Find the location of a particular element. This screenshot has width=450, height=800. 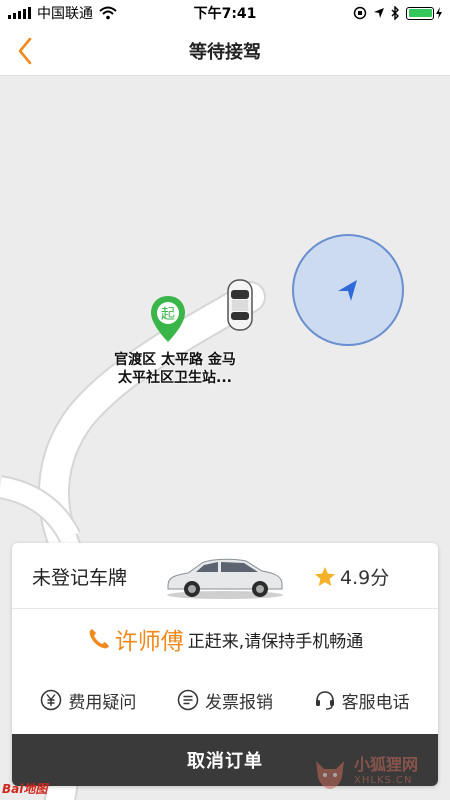

chevron-left-icon is located at coordinates (25, 51).